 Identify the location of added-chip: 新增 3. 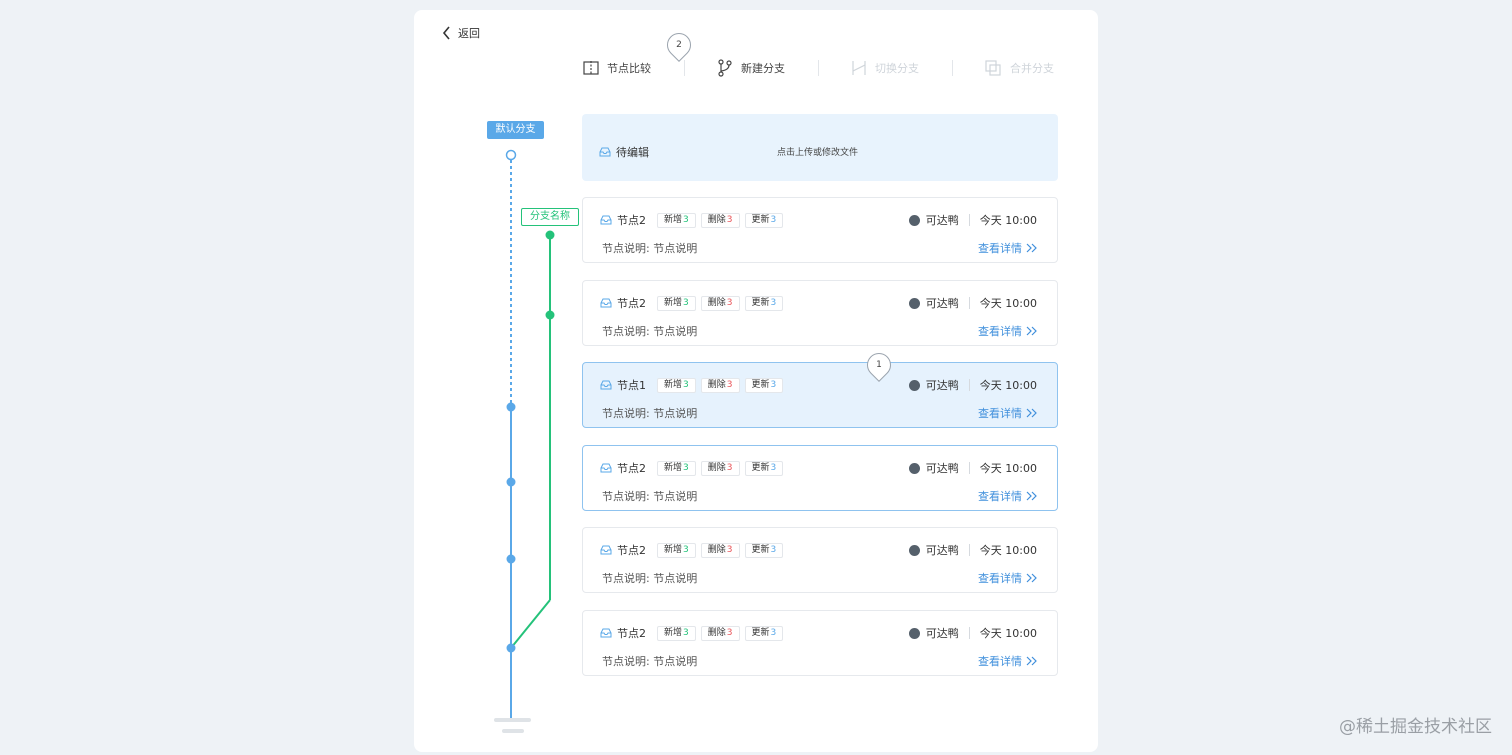
(676, 468).